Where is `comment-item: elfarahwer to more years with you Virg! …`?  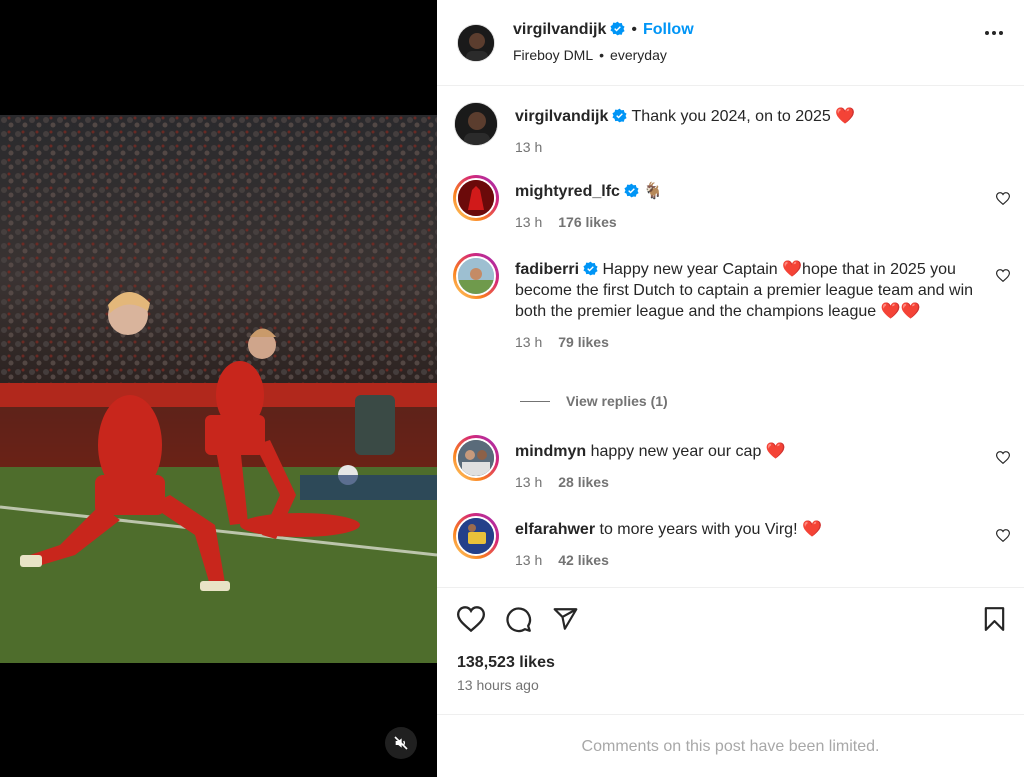
comment-item: elfarahwer to more years with you Virg! … is located at coordinates (730, 541).